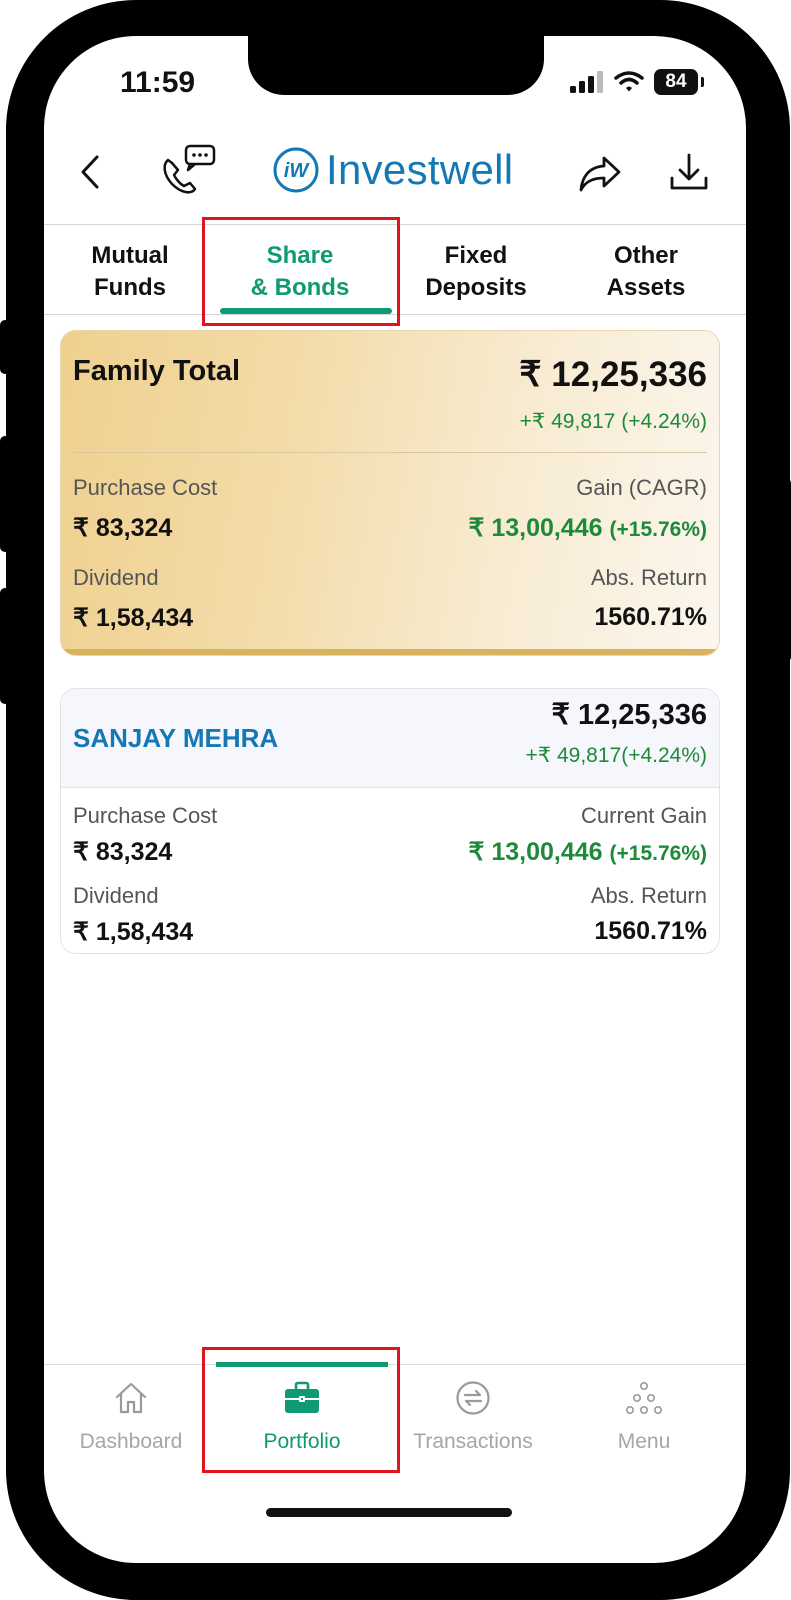 Image resolution: width=791 pixels, height=1600 pixels. Describe the element at coordinates (473, 1441) in the screenshot. I see `nav-label-transactions: Transactions` at that location.